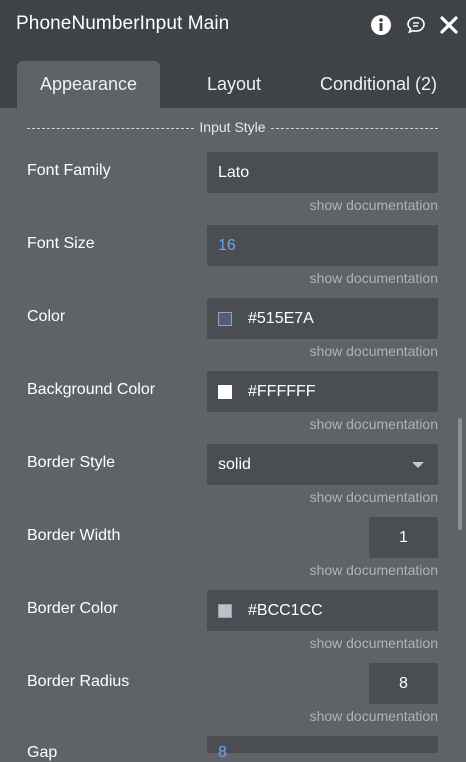 The height and width of the screenshot is (762, 466). I want to click on background-color-field: #FFFFFF, so click(322, 391).